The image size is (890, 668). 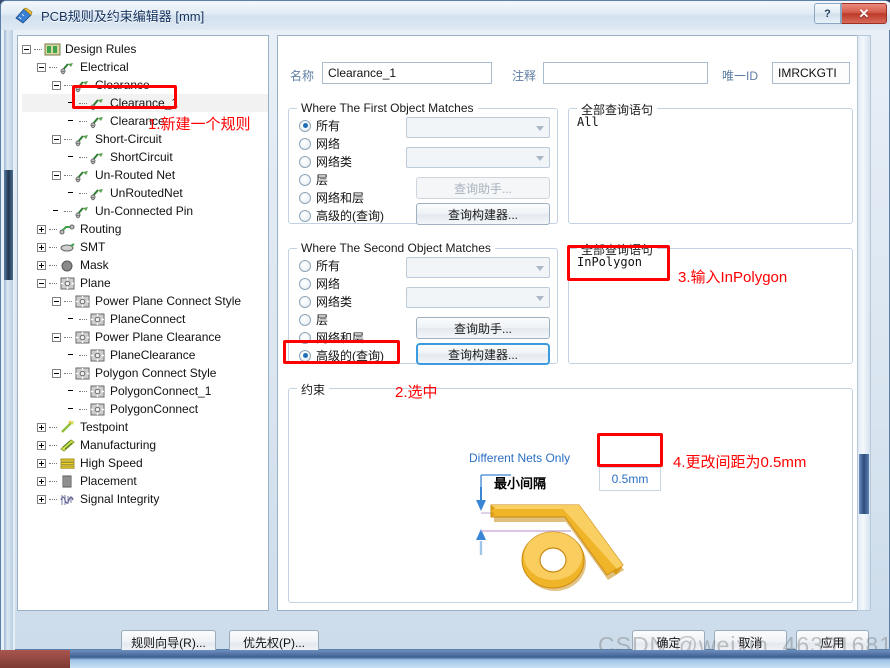 What do you see at coordinates (827, 13) in the screenshot?
I see `help-button: ?` at bounding box center [827, 13].